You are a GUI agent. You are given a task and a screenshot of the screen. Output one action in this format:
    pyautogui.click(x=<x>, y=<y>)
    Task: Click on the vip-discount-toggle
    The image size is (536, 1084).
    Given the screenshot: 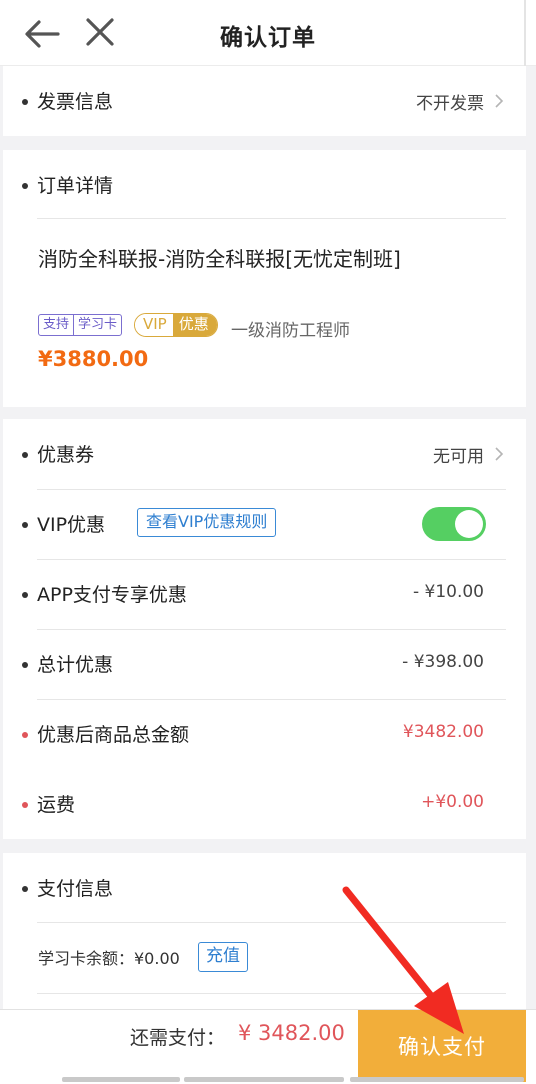 What is the action you would take?
    pyautogui.click(x=454, y=524)
    